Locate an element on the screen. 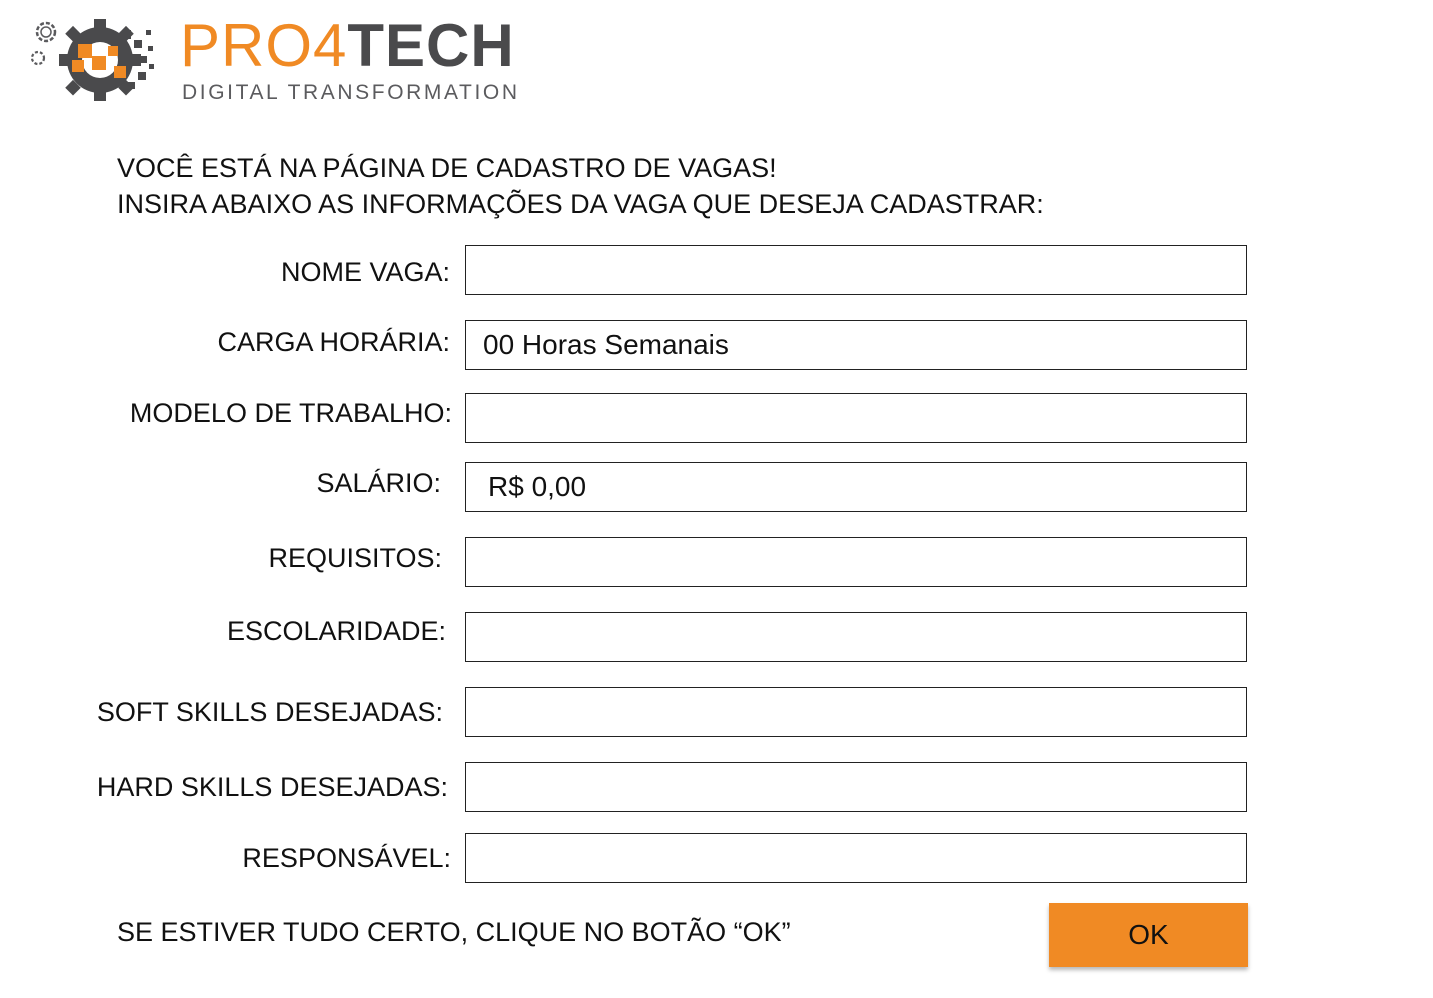 Image resolution: width=1433 pixels, height=998 pixels. ok-button: OK is located at coordinates (1148, 935).